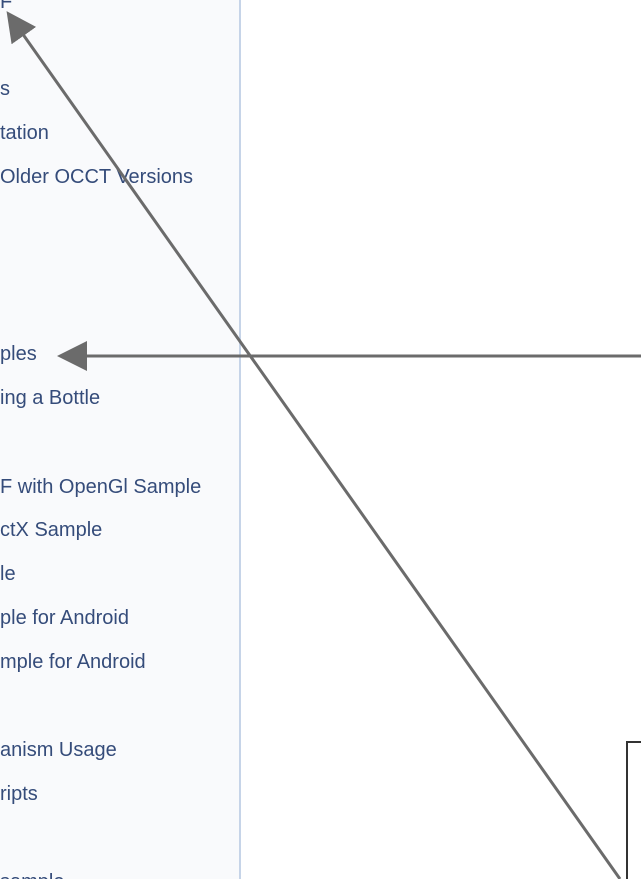 The height and width of the screenshot is (879, 641). What do you see at coordinates (96, 177) in the screenshot?
I see `nav-item: Older OCCT Versions` at bounding box center [96, 177].